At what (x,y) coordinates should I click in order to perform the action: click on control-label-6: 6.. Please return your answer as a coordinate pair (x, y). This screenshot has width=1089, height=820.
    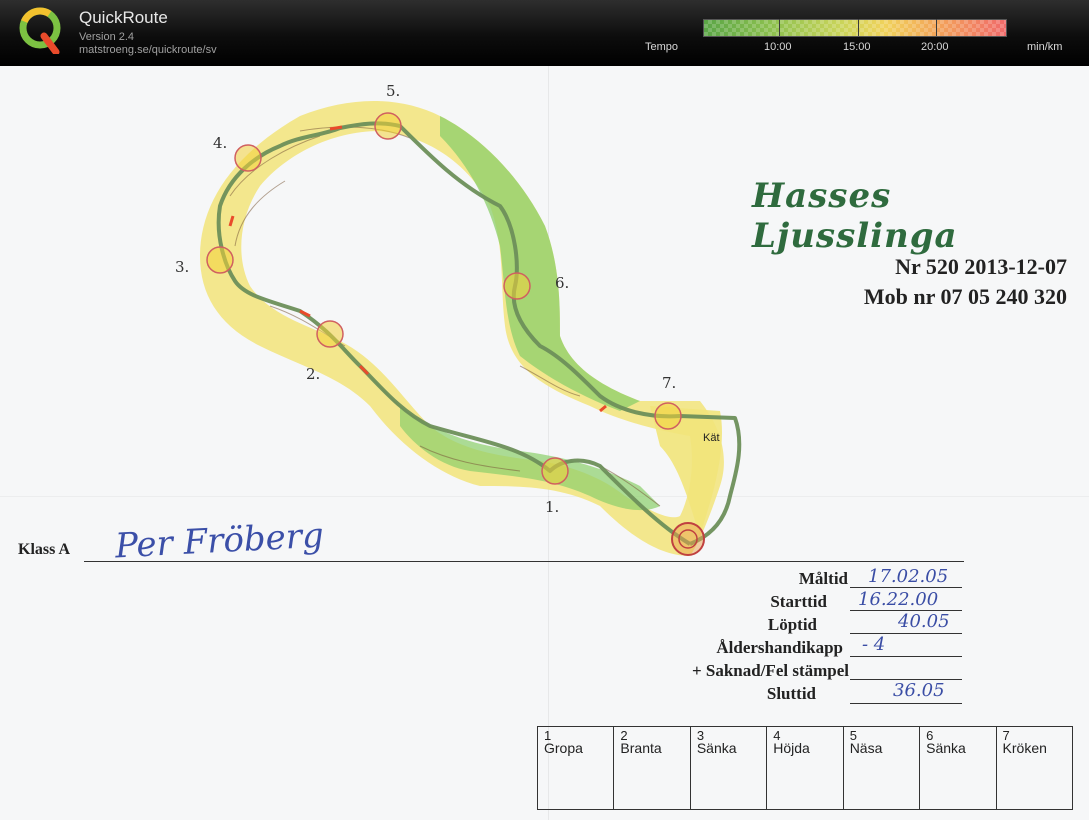
    Looking at the image, I should click on (562, 283).